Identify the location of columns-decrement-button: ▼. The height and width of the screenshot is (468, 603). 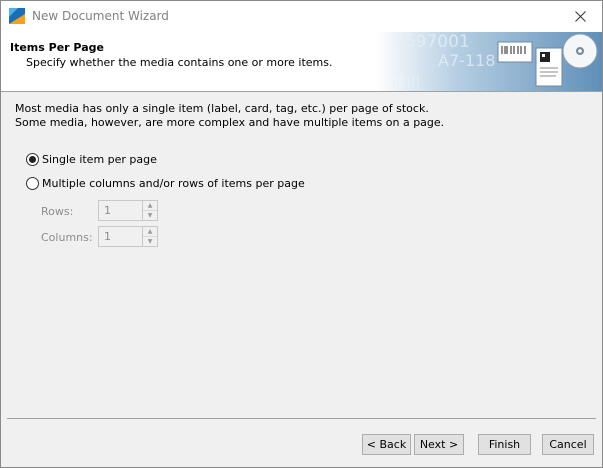
(150, 241).